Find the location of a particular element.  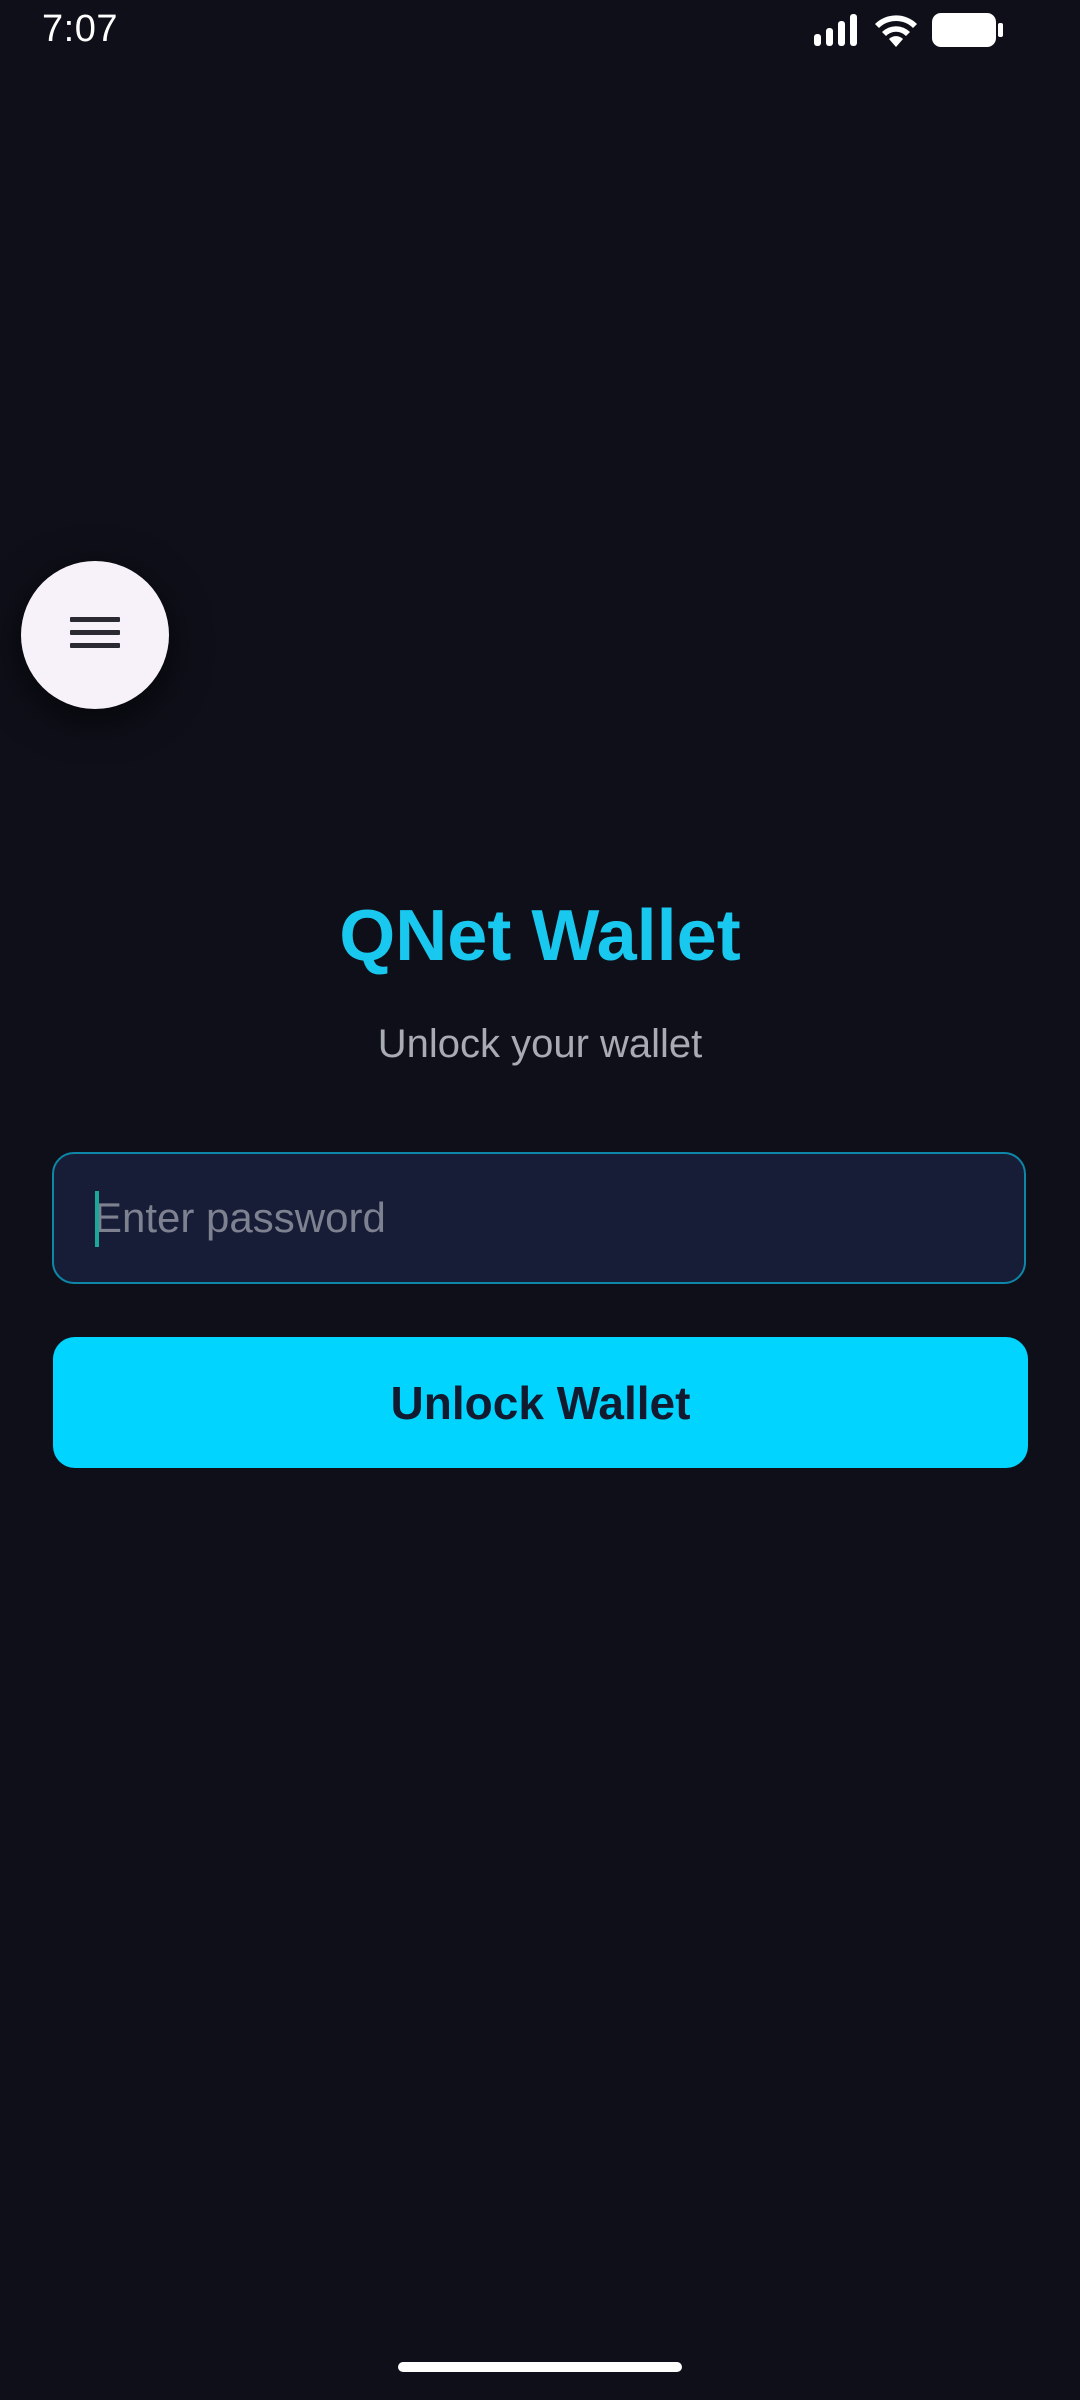

password-input is located at coordinates (544, 1218).